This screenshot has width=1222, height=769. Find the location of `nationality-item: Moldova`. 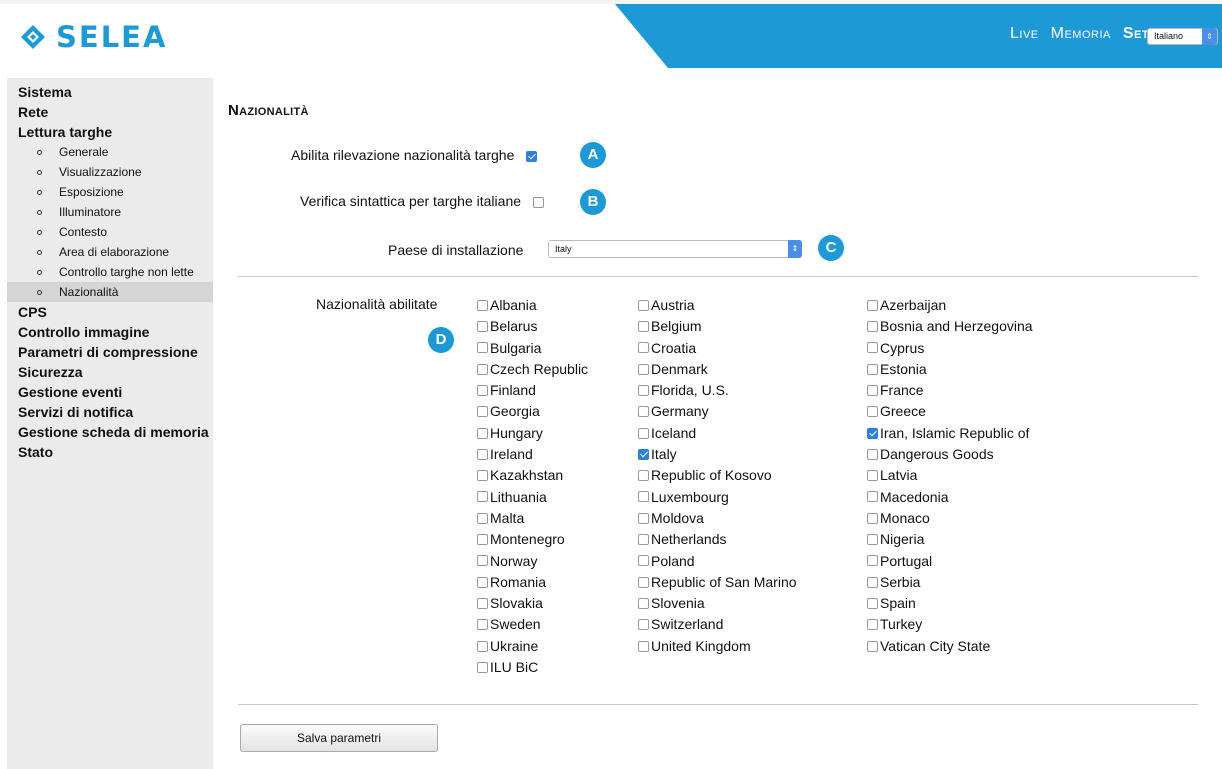

nationality-item: Moldova is located at coordinates (717, 518).